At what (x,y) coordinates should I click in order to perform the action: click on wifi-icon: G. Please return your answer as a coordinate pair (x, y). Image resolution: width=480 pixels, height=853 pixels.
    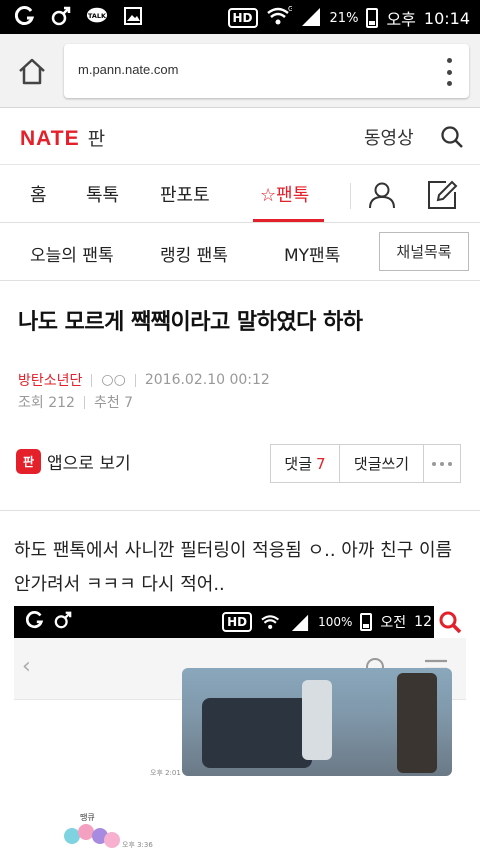
    Looking at the image, I should click on (279, 18).